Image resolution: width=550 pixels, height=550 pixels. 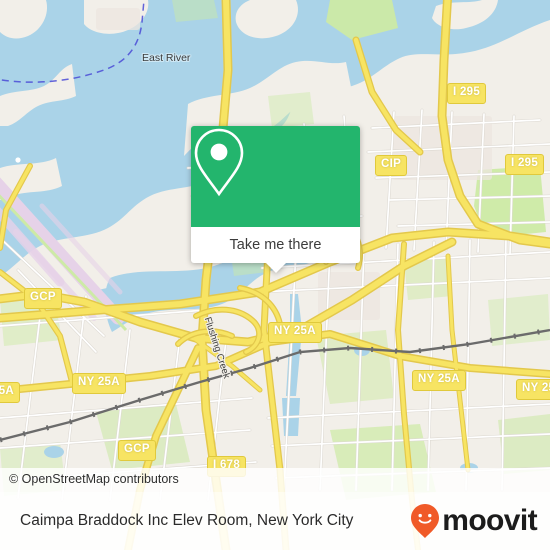 I want to click on moovit-smiley-pin-icon, so click(x=425, y=521).